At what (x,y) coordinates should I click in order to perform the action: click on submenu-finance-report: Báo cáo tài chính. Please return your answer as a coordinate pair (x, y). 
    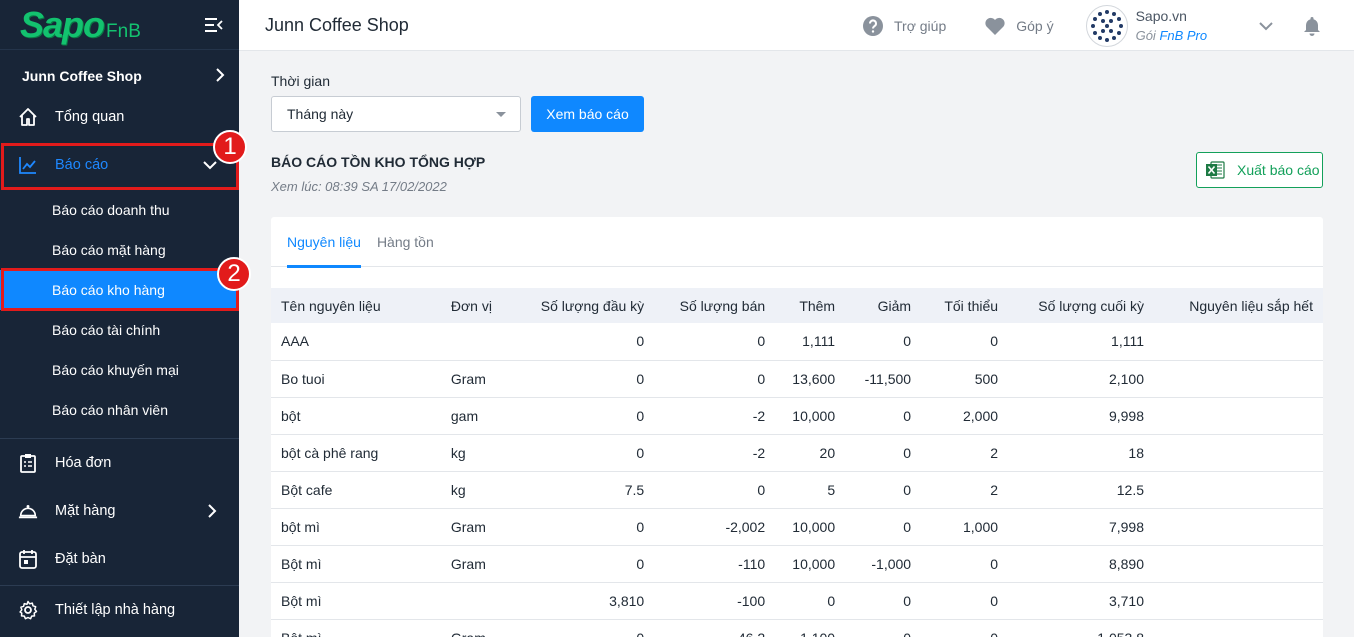
    Looking at the image, I should click on (119, 330).